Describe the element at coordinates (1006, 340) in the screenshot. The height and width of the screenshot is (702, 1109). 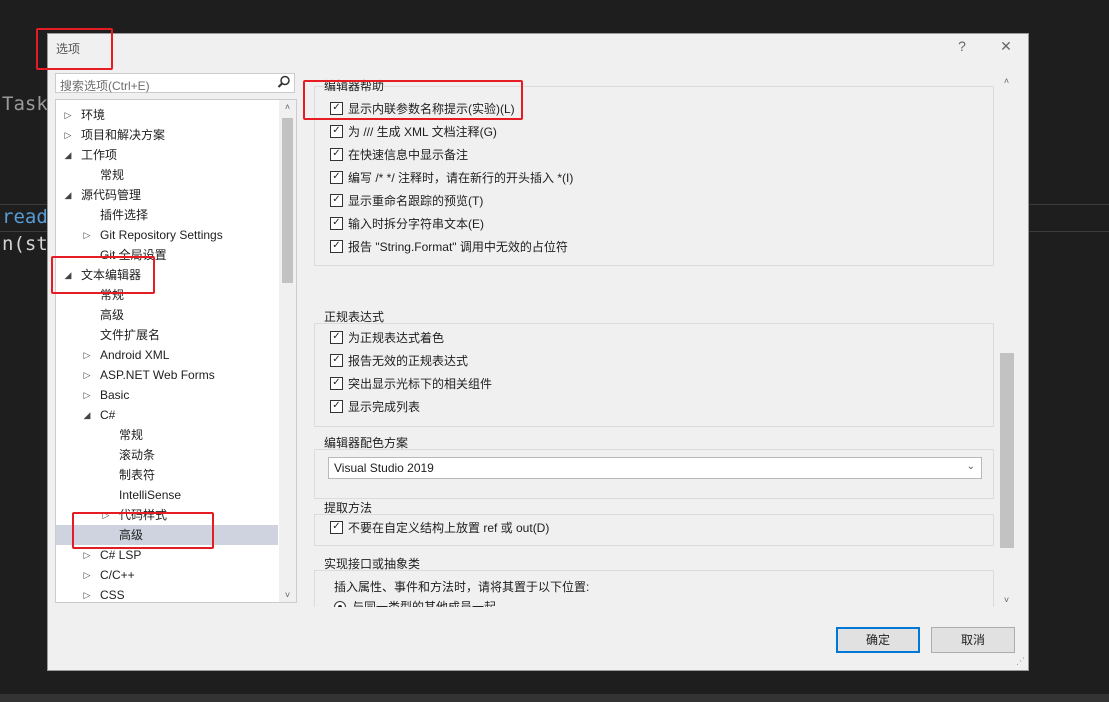
I see `panel-scrollbar: ˄ ˅` at that location.